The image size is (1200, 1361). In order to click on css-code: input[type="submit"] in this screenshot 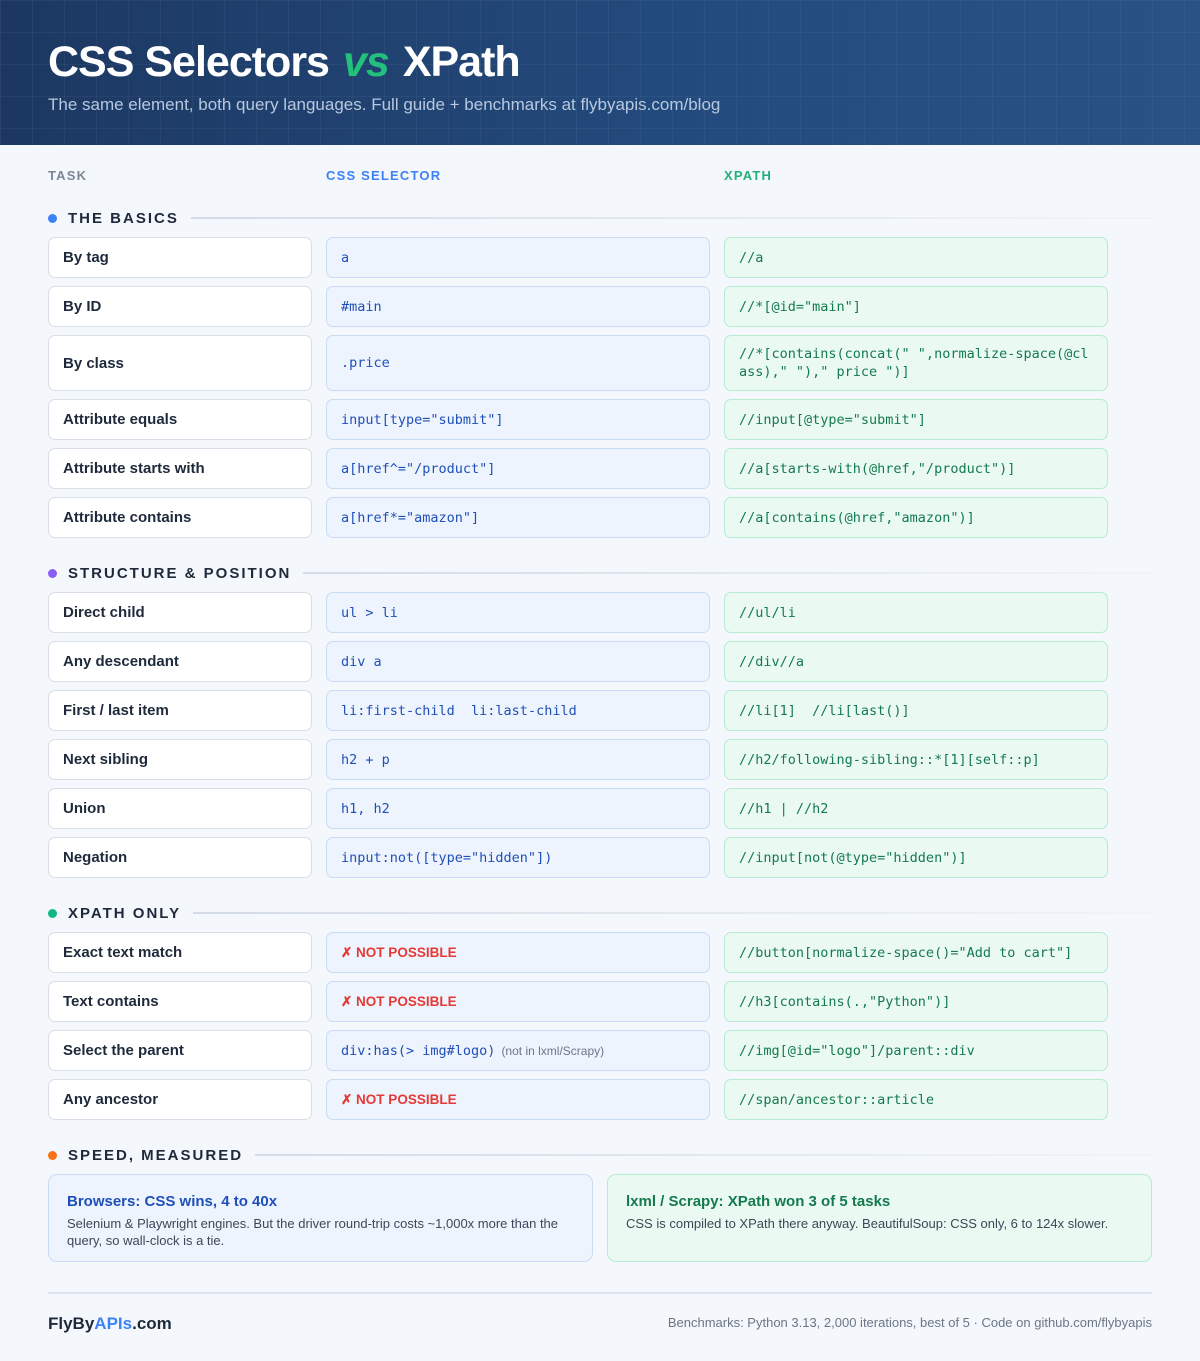, I will do `click(422, 419)`.